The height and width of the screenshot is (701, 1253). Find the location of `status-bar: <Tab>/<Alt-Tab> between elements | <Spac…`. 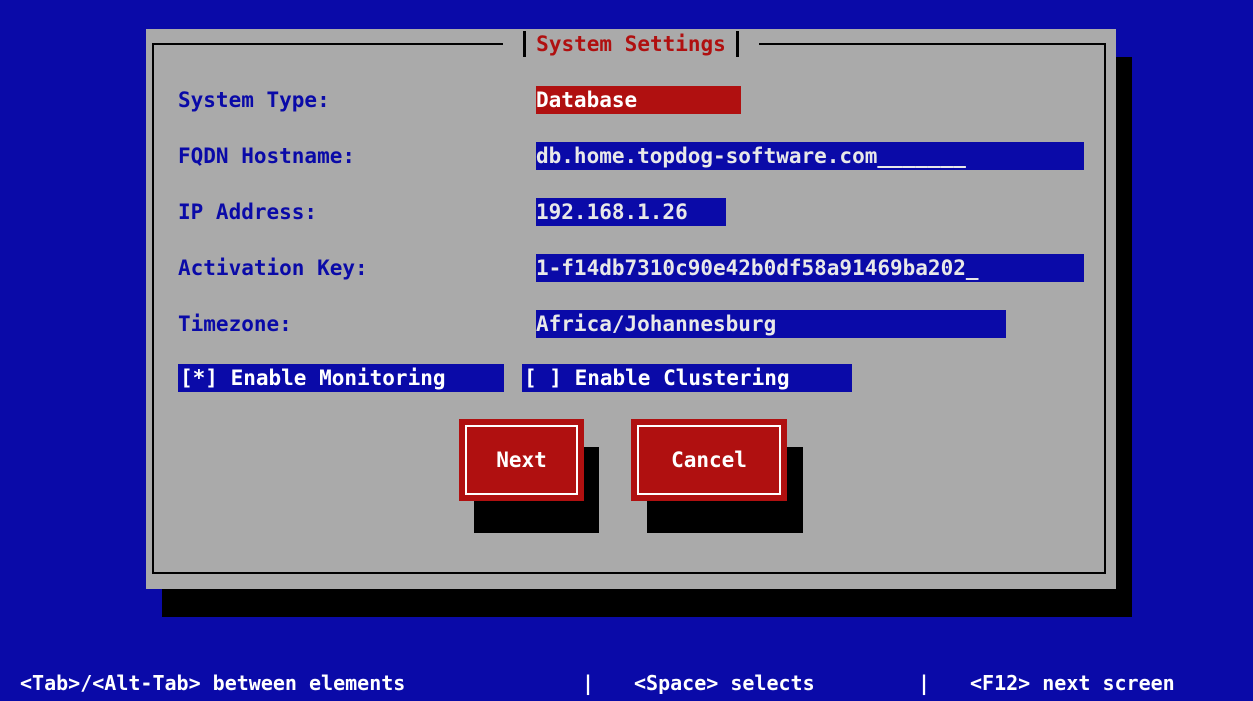

status-bar: <Tab>/<Alt-Tab> between elements | <Spac… is located at coordinates (626, 683).